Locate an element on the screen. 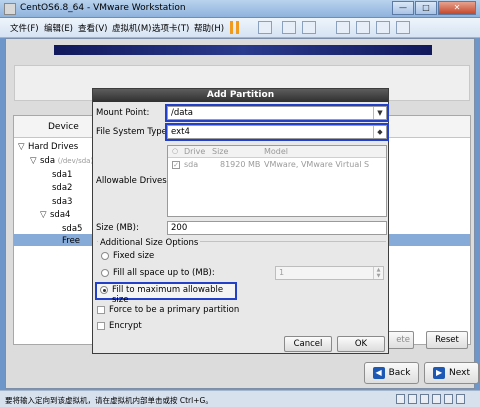 Image resolution: width=480 pixels, height=407 pixels. maximize-button: □ is located at coordinates (426, 8).